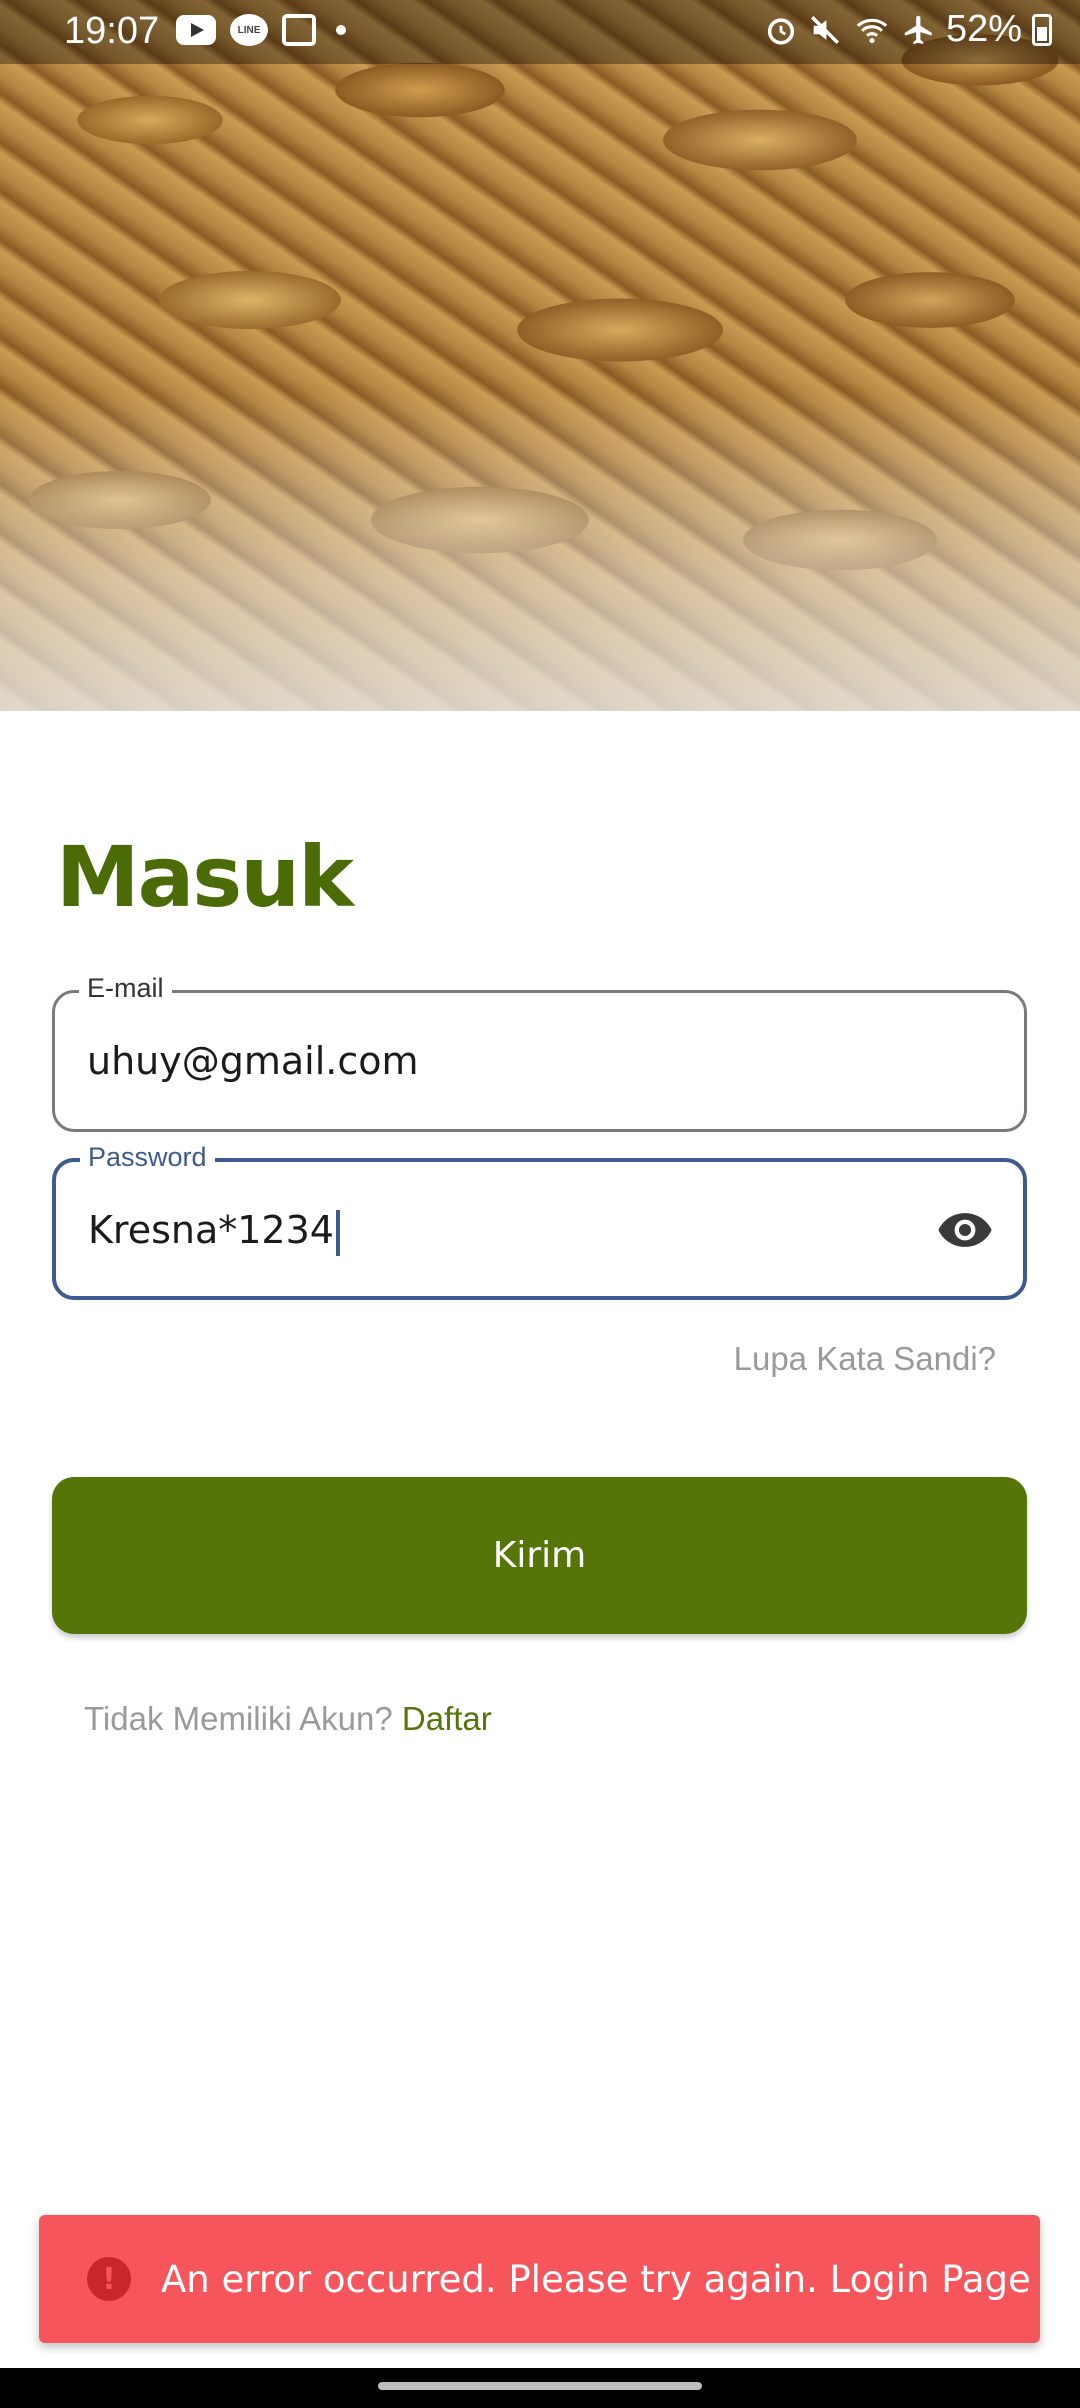  Describe the element at coordinates (983, 29) in the screenshot. I see `battery-percent: 52%` at that location.